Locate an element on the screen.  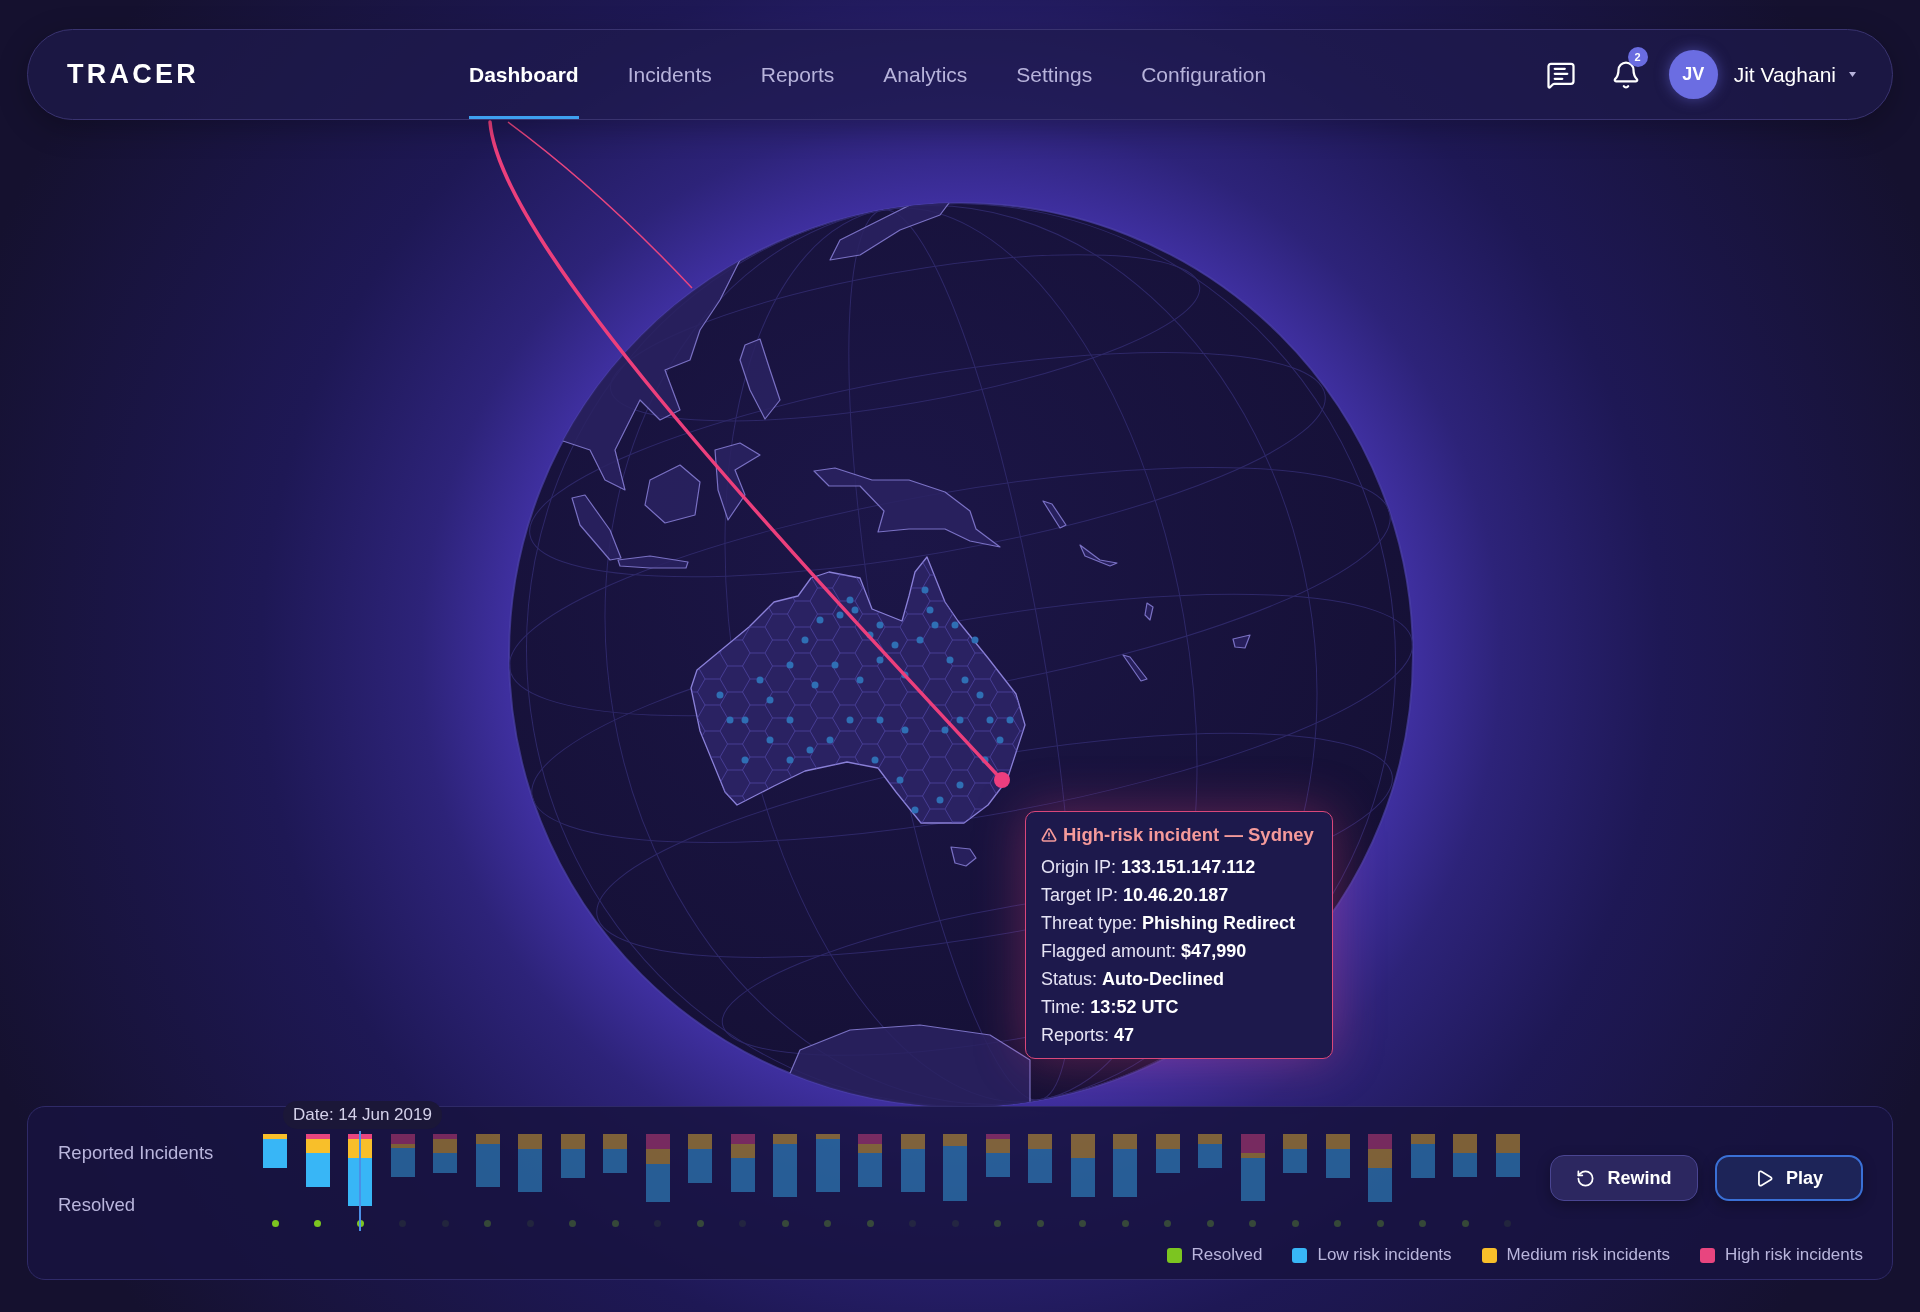
tooltip-field: Origin IP: 133.151.147.112 is located at coordinates (1179, 867).